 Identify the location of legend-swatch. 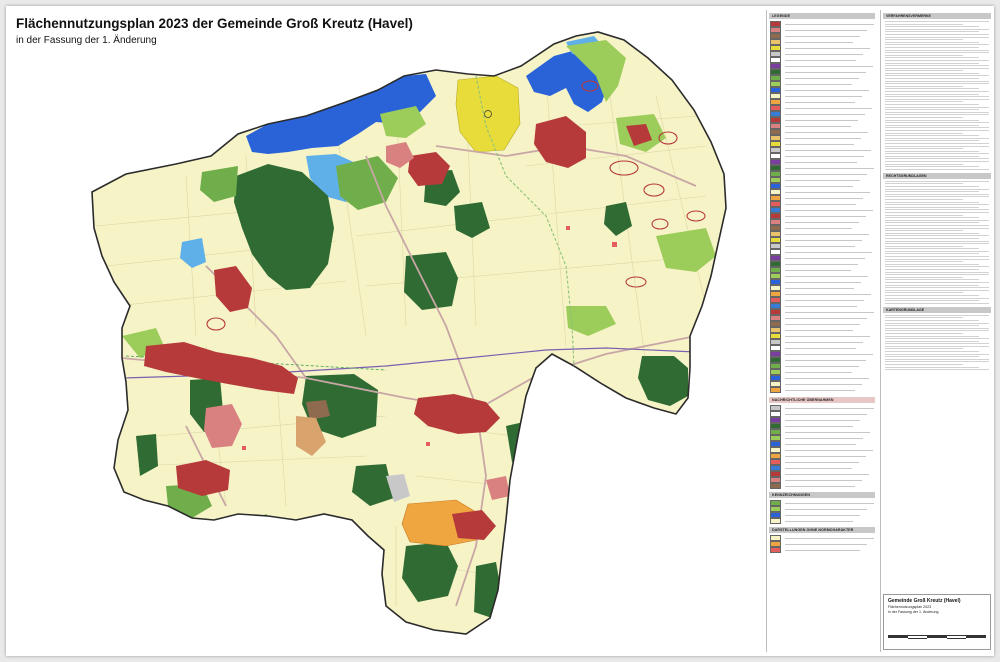
(775, 550).